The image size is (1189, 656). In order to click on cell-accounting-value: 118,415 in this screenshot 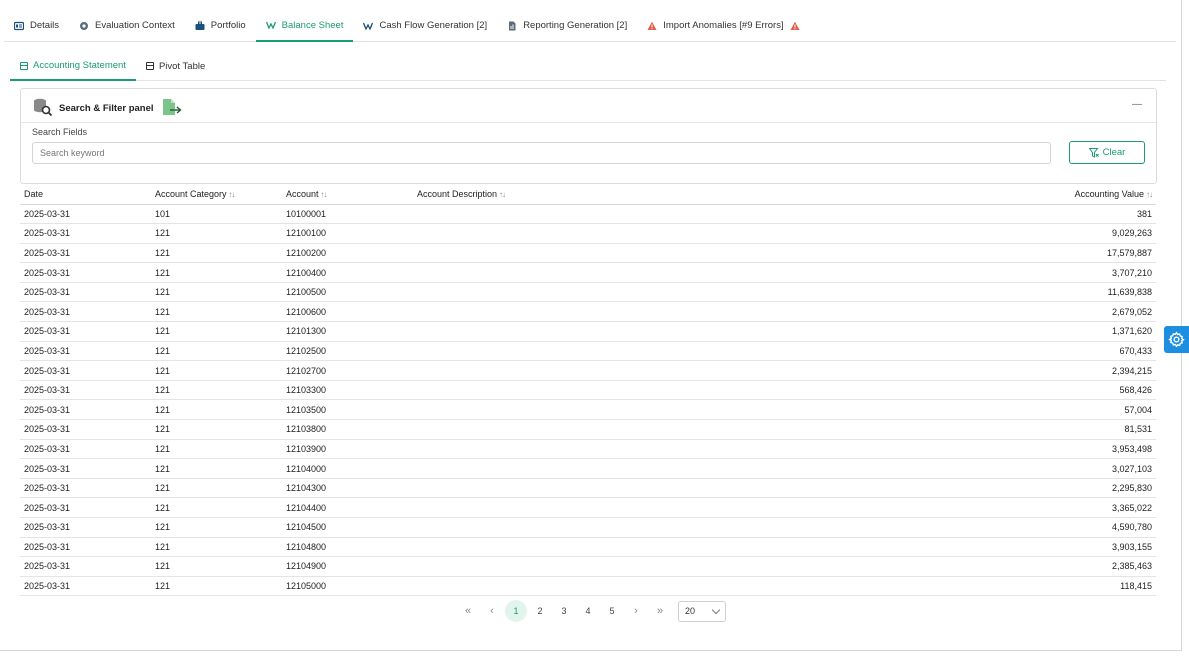, I will do `click(1084, 586)`.